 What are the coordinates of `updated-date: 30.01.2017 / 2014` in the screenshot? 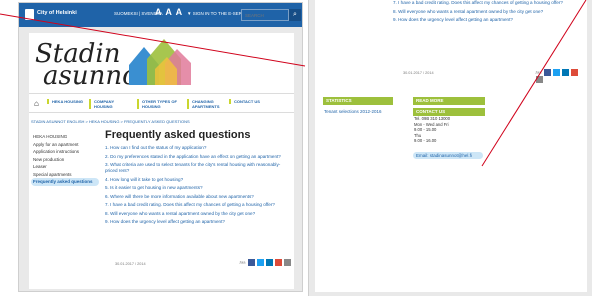 It's located at (130, 264).